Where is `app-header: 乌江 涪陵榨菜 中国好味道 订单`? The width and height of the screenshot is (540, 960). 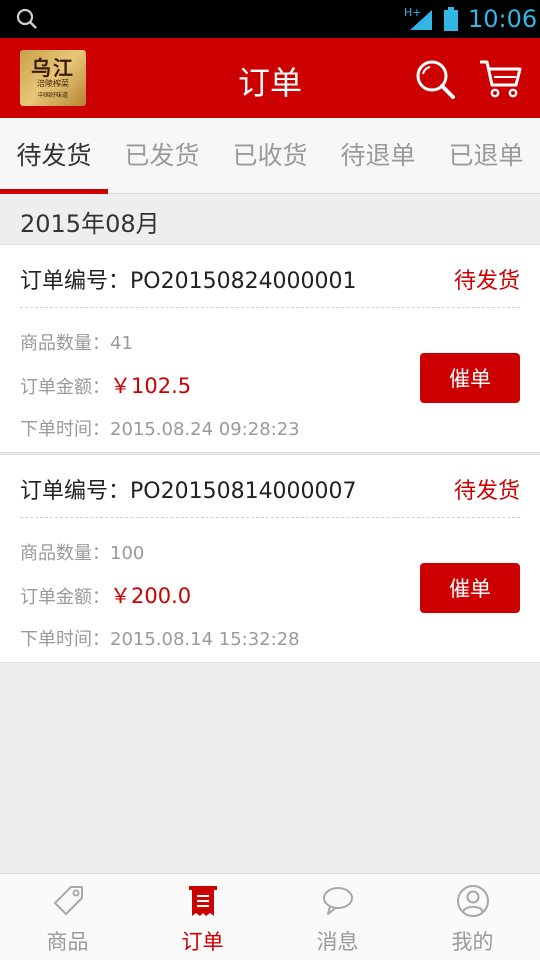
app-header: 乌江 涪陵榨菜 中国好味道 订单 is located at coordinates (270, 78).